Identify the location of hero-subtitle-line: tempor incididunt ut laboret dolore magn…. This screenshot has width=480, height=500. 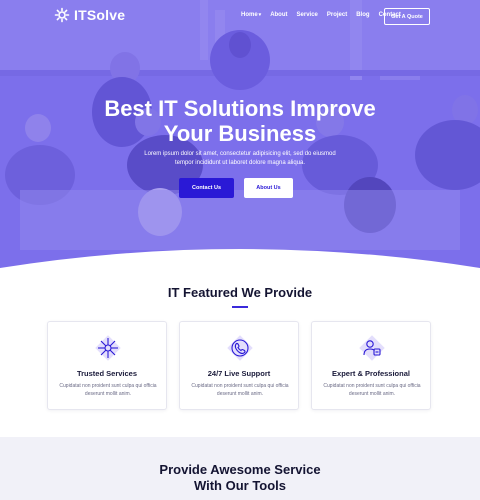
(240, 163).